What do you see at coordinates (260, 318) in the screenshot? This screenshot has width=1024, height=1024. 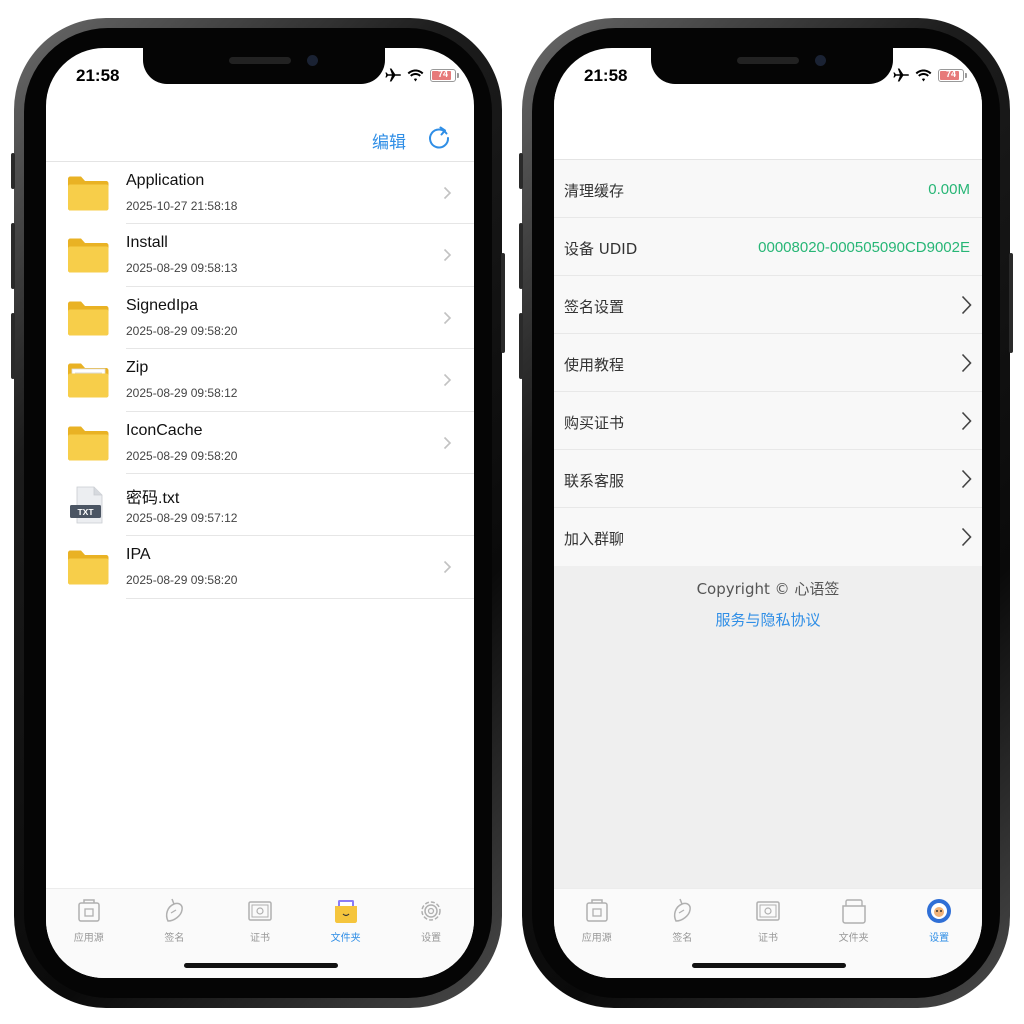 I see `file-row-signedipa: SignedIpa 2025-08-29 09:58:20` at bounding box center [260, 318].